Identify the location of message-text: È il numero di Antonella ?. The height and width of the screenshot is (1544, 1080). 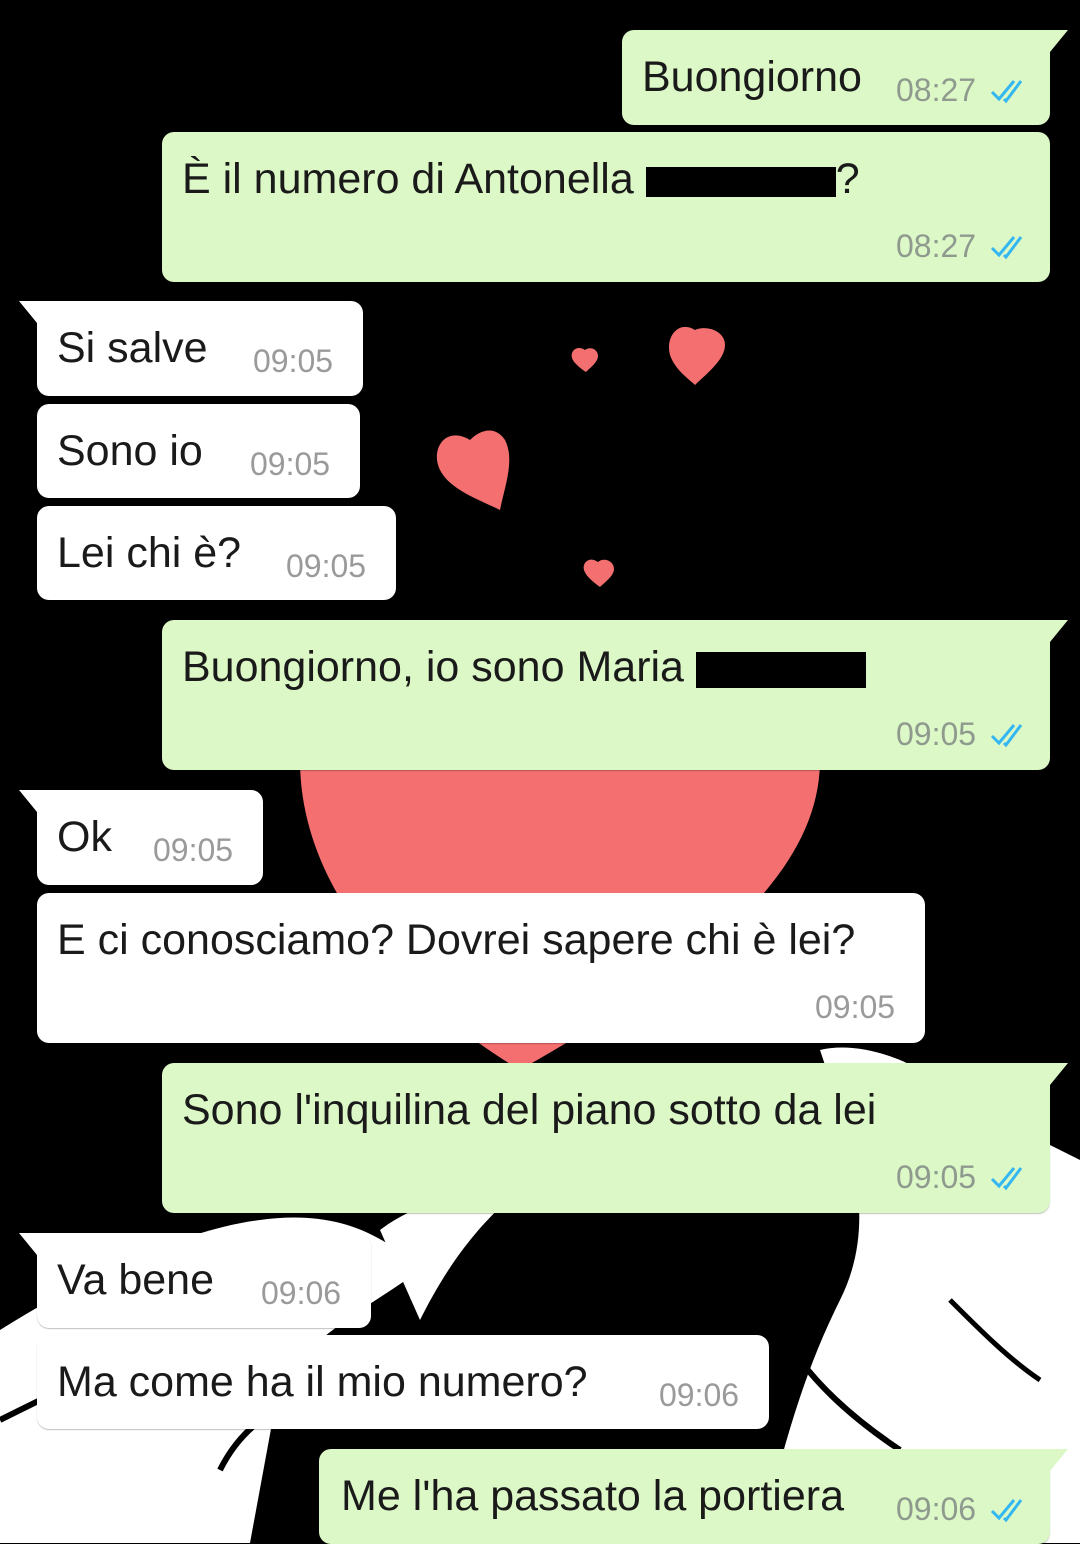
(521, 179).